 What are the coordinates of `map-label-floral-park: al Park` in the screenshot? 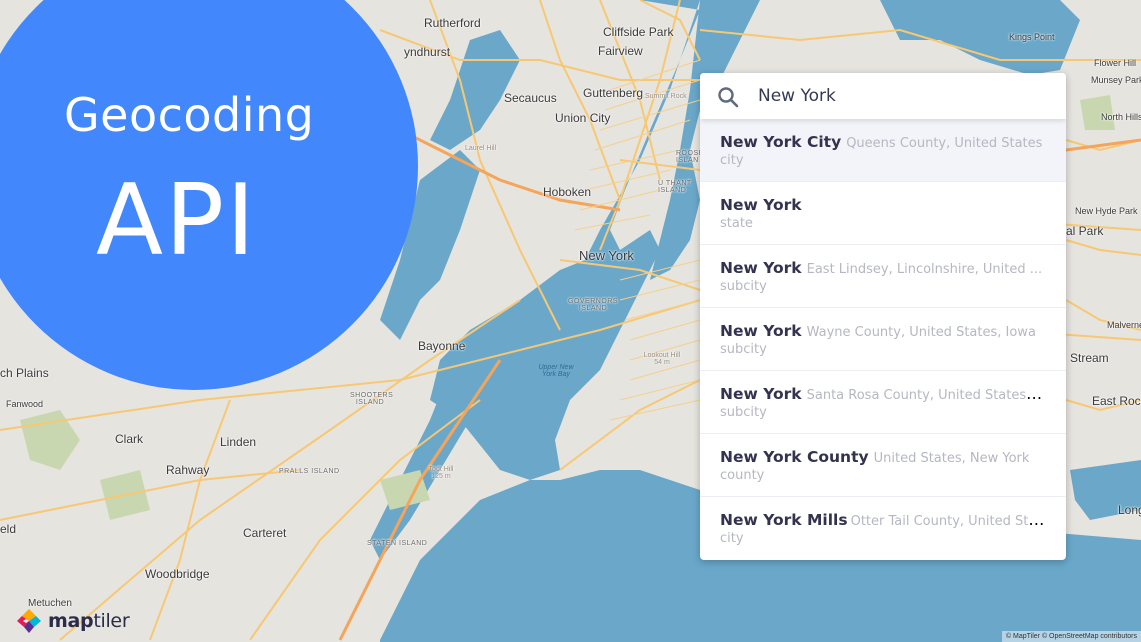 It's located at (1085, 231).